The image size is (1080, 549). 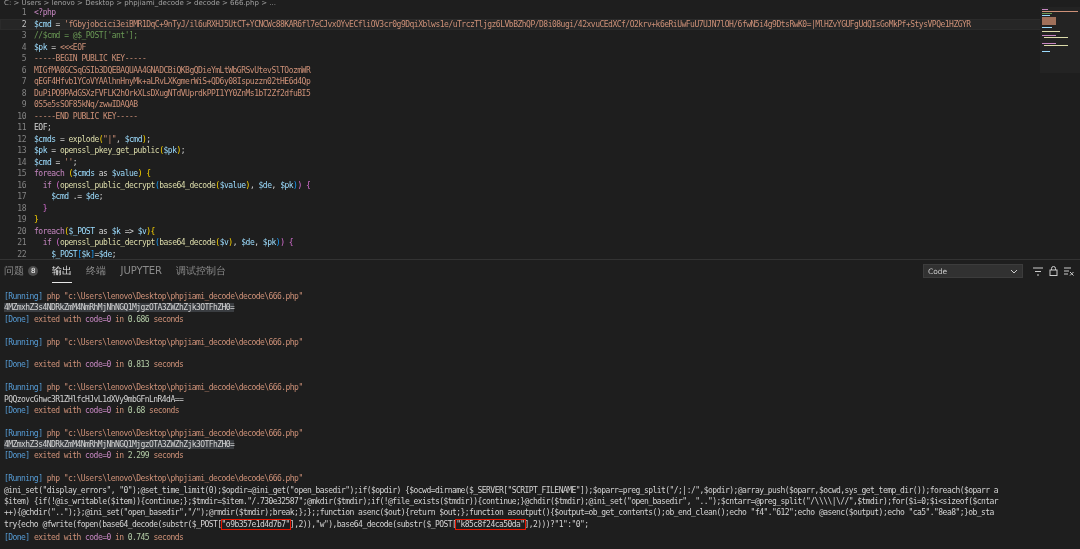 What do you see at coordinates (138, 365) in the screenshot?
I see `output-time: 0.813` at bounding box center [138, 365].